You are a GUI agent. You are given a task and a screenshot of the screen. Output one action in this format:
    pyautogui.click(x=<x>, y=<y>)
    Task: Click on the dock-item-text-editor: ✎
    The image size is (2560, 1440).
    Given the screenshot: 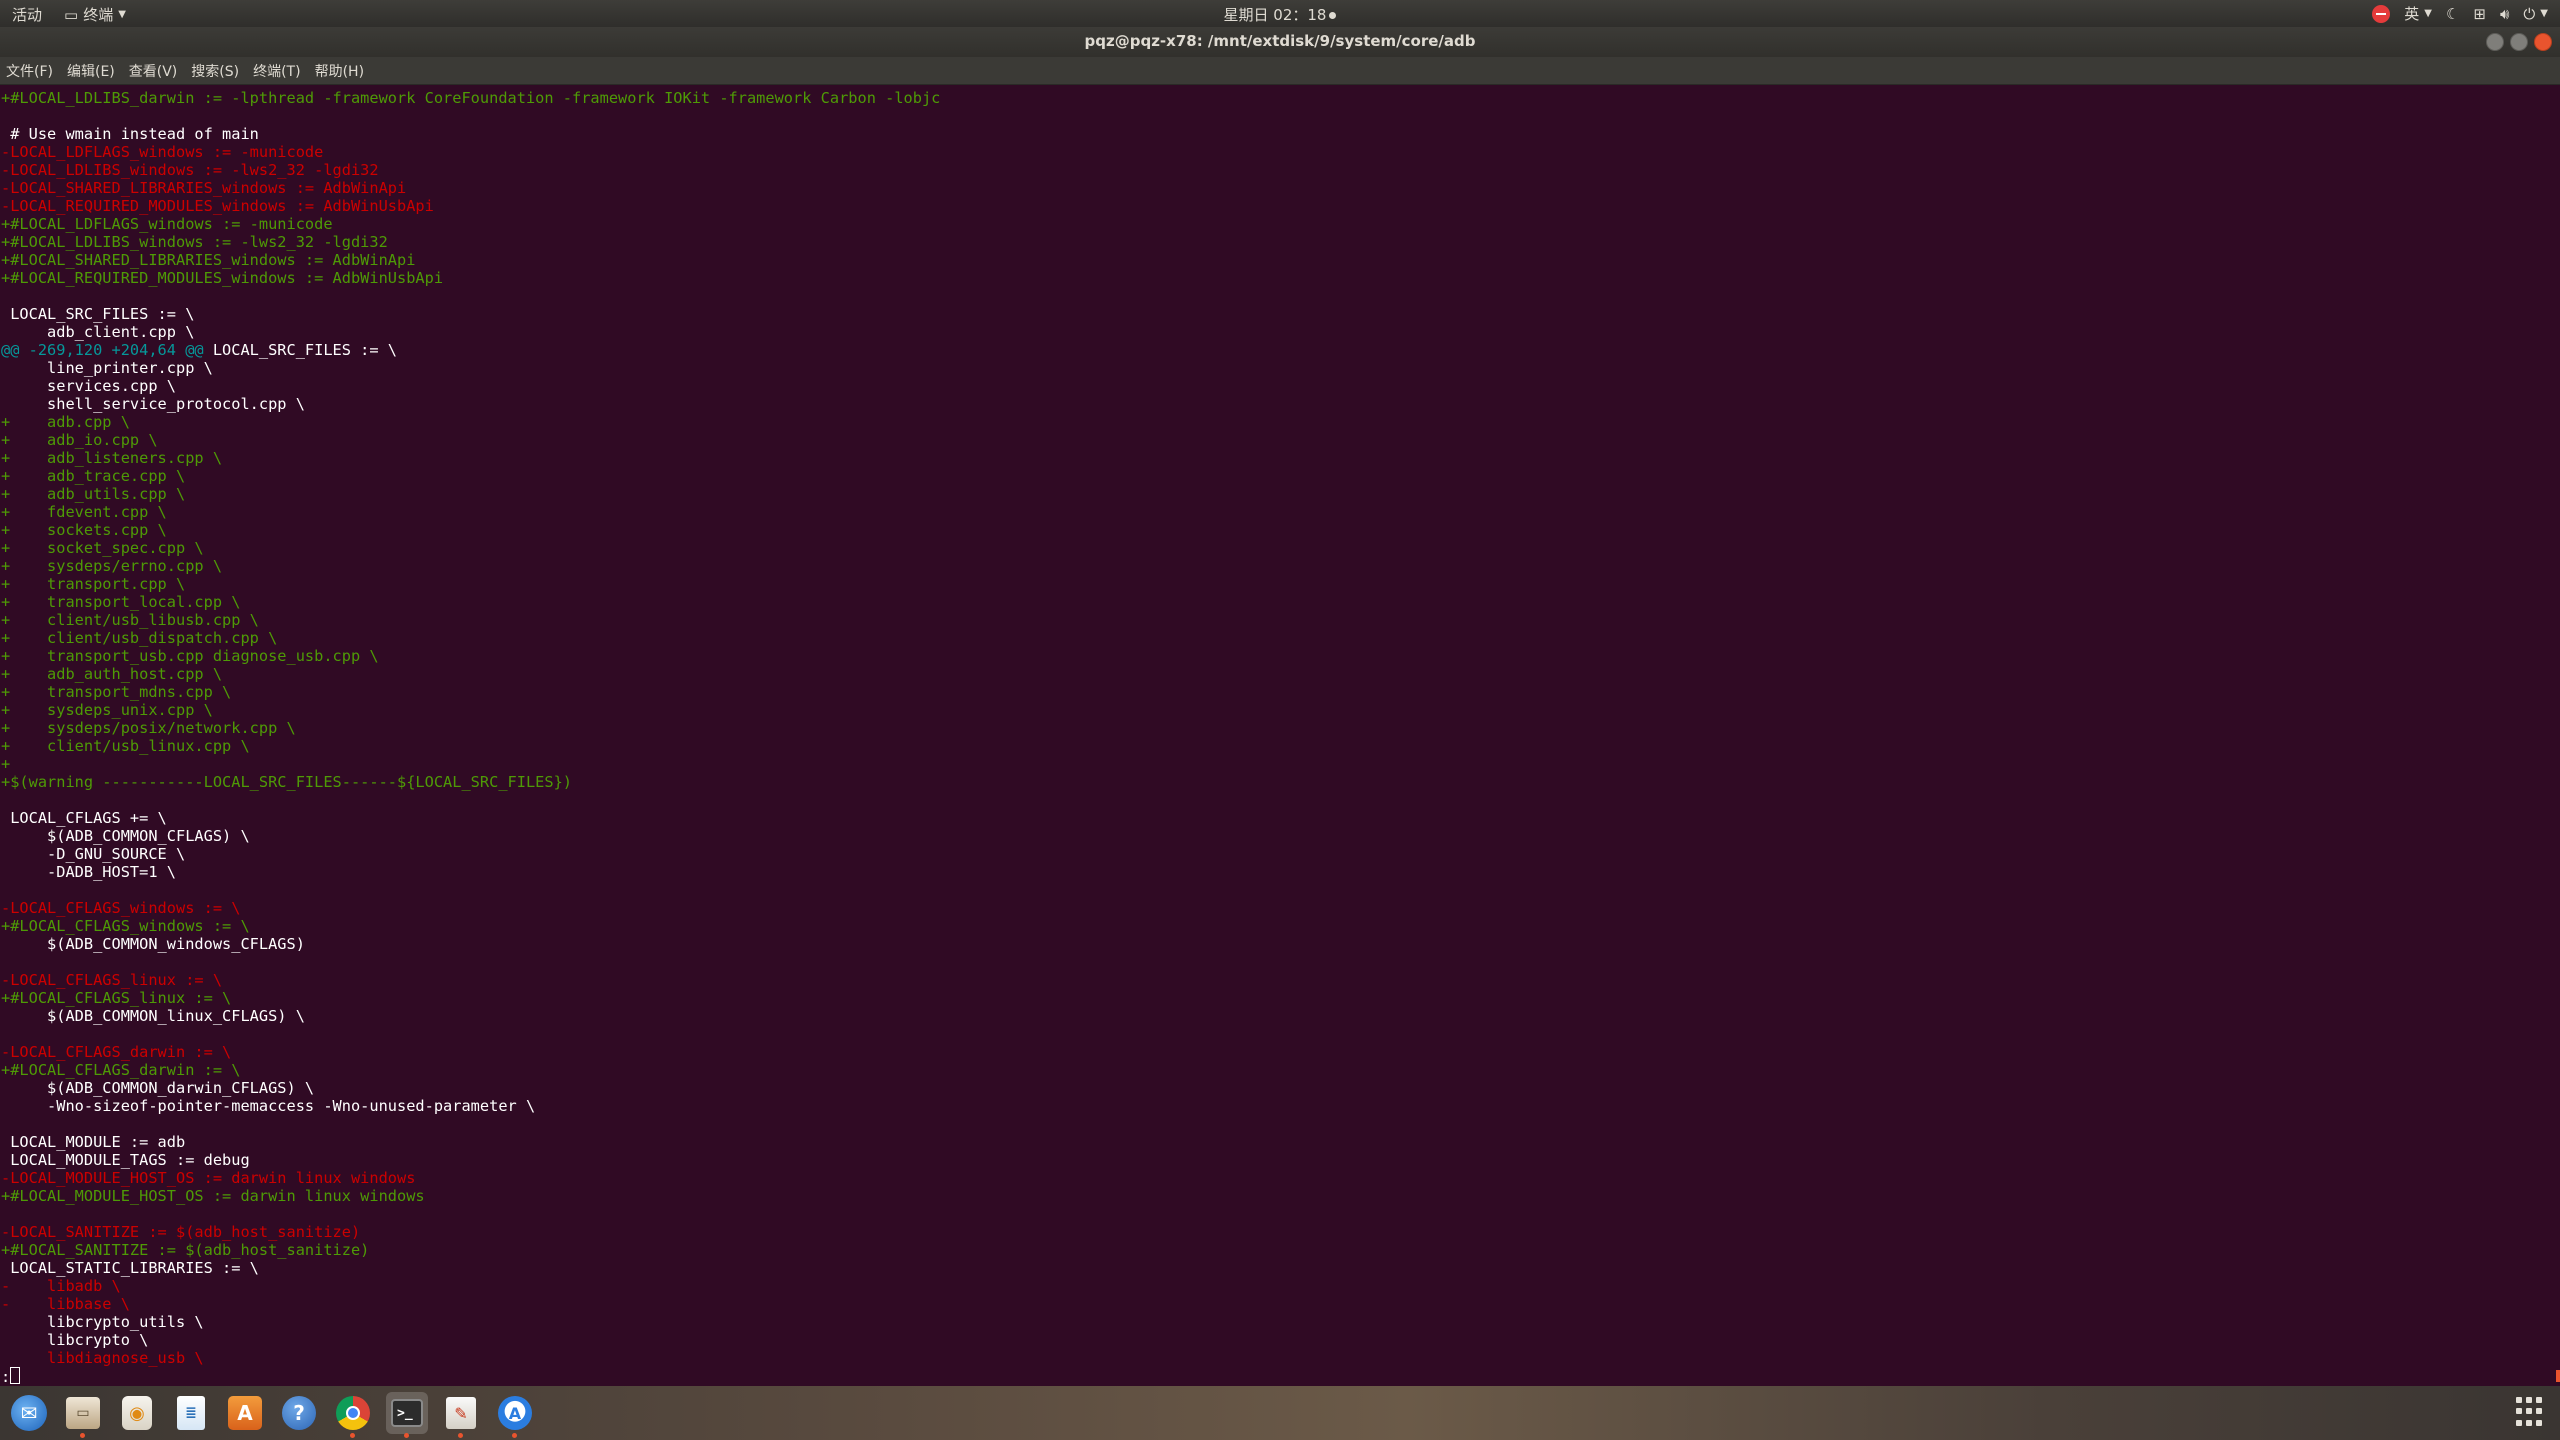 What is the action you would take?
    pyautogui.click(x=461, y=1415)
    